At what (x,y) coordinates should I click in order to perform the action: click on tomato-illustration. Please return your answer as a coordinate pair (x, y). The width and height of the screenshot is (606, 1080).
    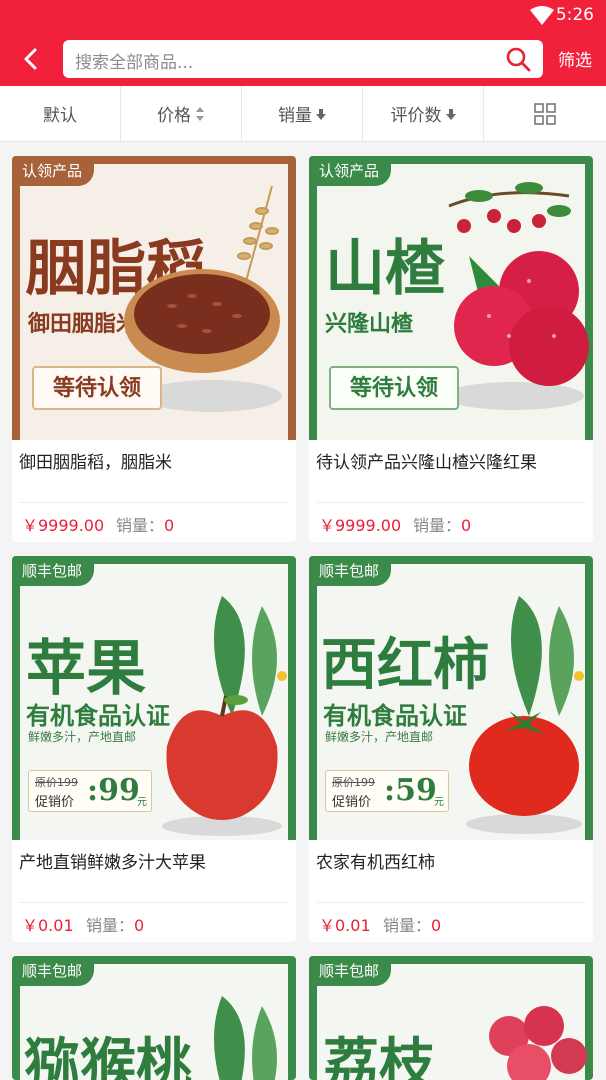
    Looking at the image, I should click on (524, 772).